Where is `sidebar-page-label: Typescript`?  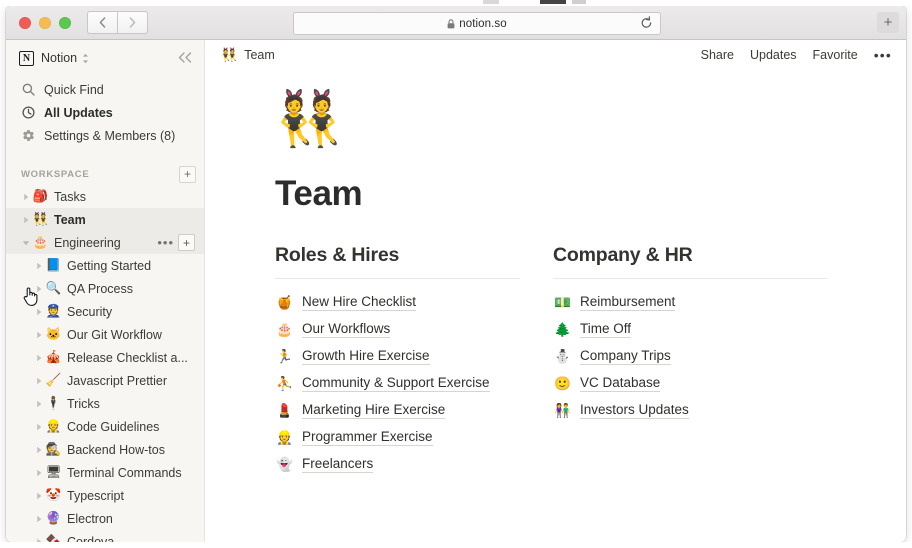
sidebar-page-label: Typescript is located at coordinates (95, 495).